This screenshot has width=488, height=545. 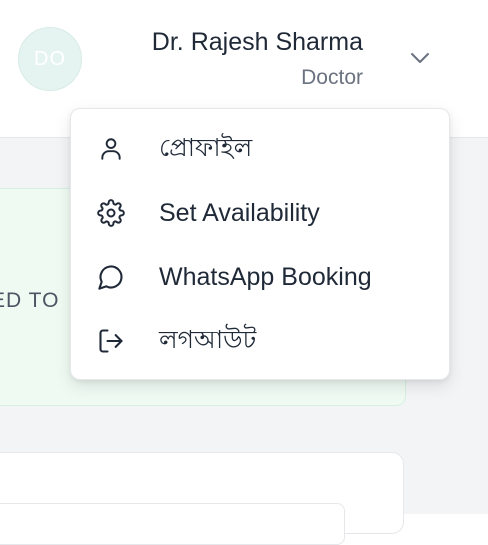 I want to click on gear-icon, so click(x=111, y=213).